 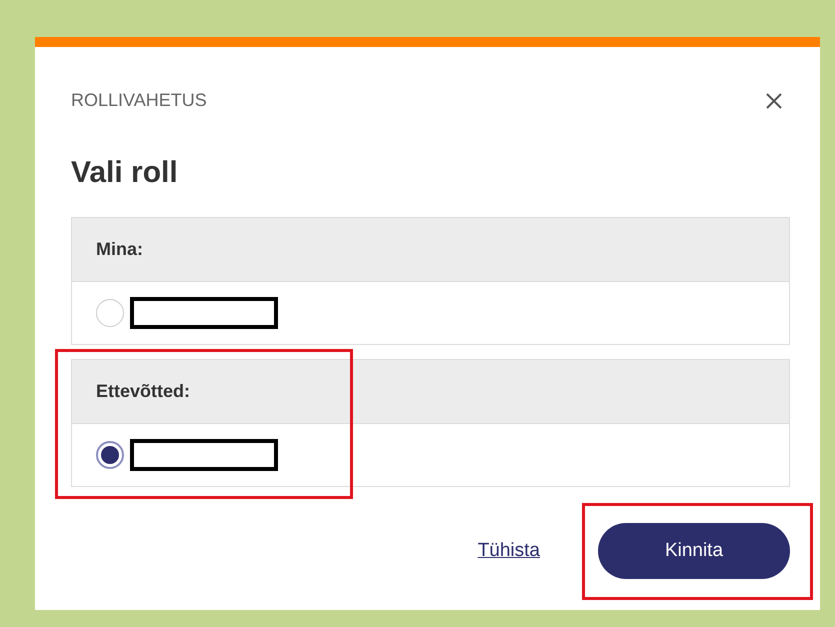 What do you see at coordinates (119, 249) in the screenshot?
I see `group-label: Mina:` at bounding box center [119, 249].